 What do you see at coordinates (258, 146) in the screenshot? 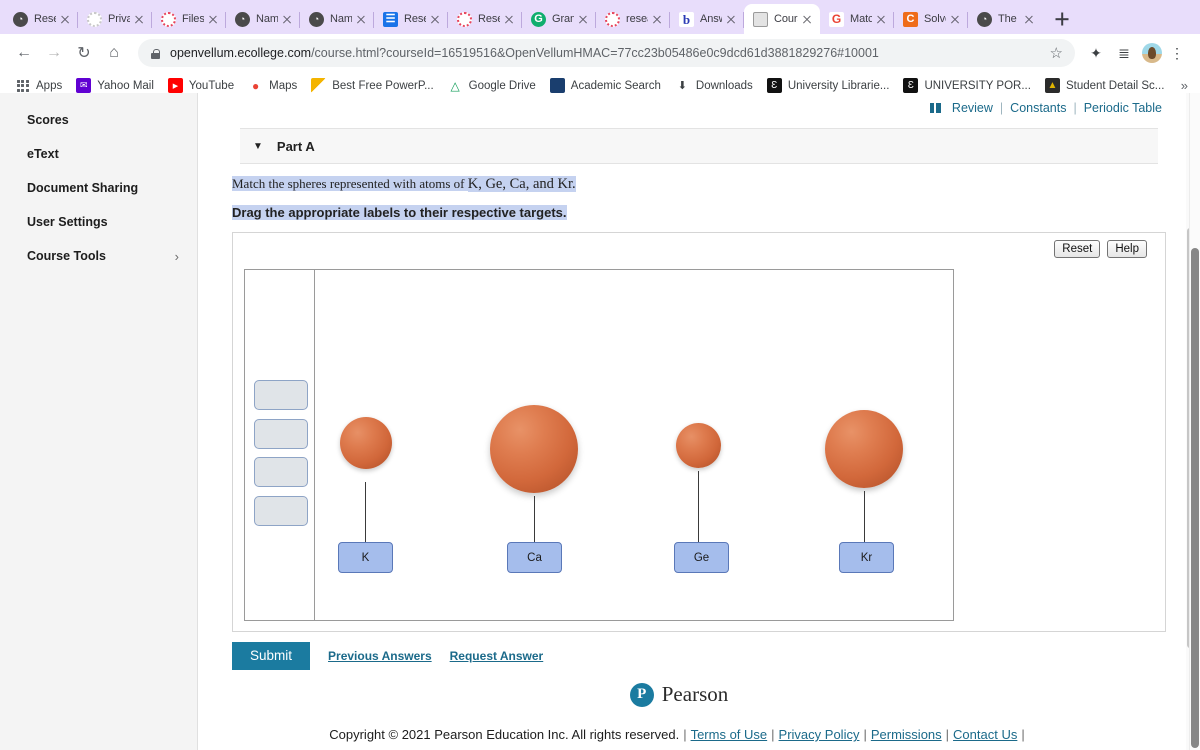
I see `chevron-down-icon: ▼` at bounding box center [258, 146].